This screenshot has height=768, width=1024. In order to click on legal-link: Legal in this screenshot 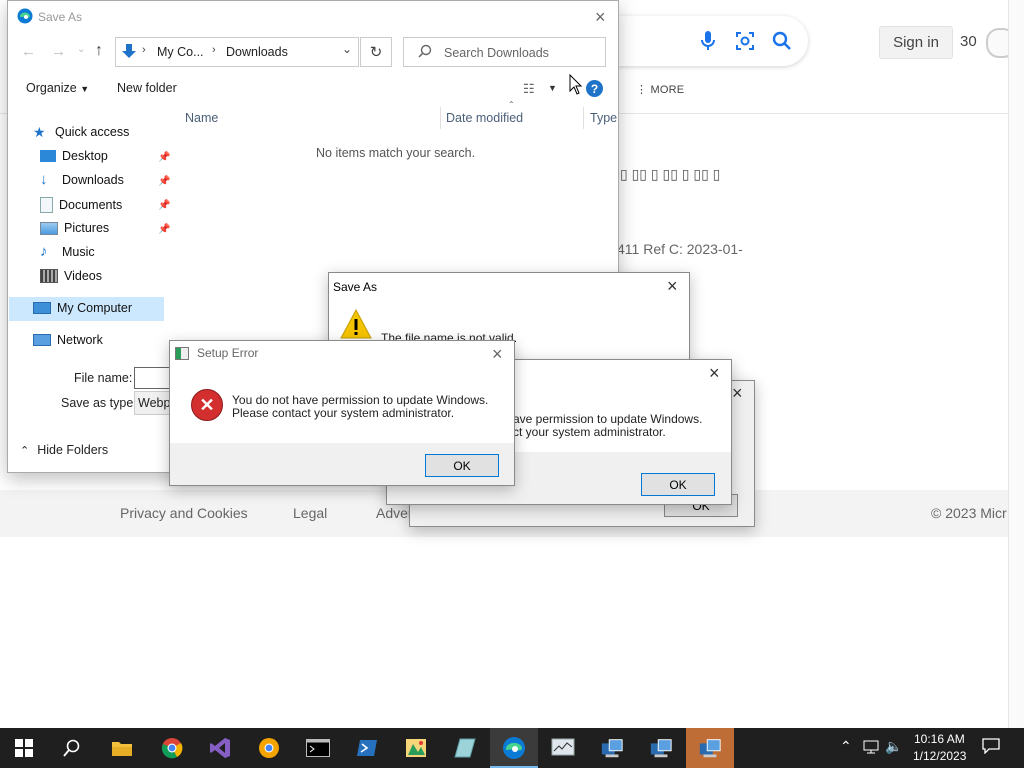, I will do `click(310, 513)`.